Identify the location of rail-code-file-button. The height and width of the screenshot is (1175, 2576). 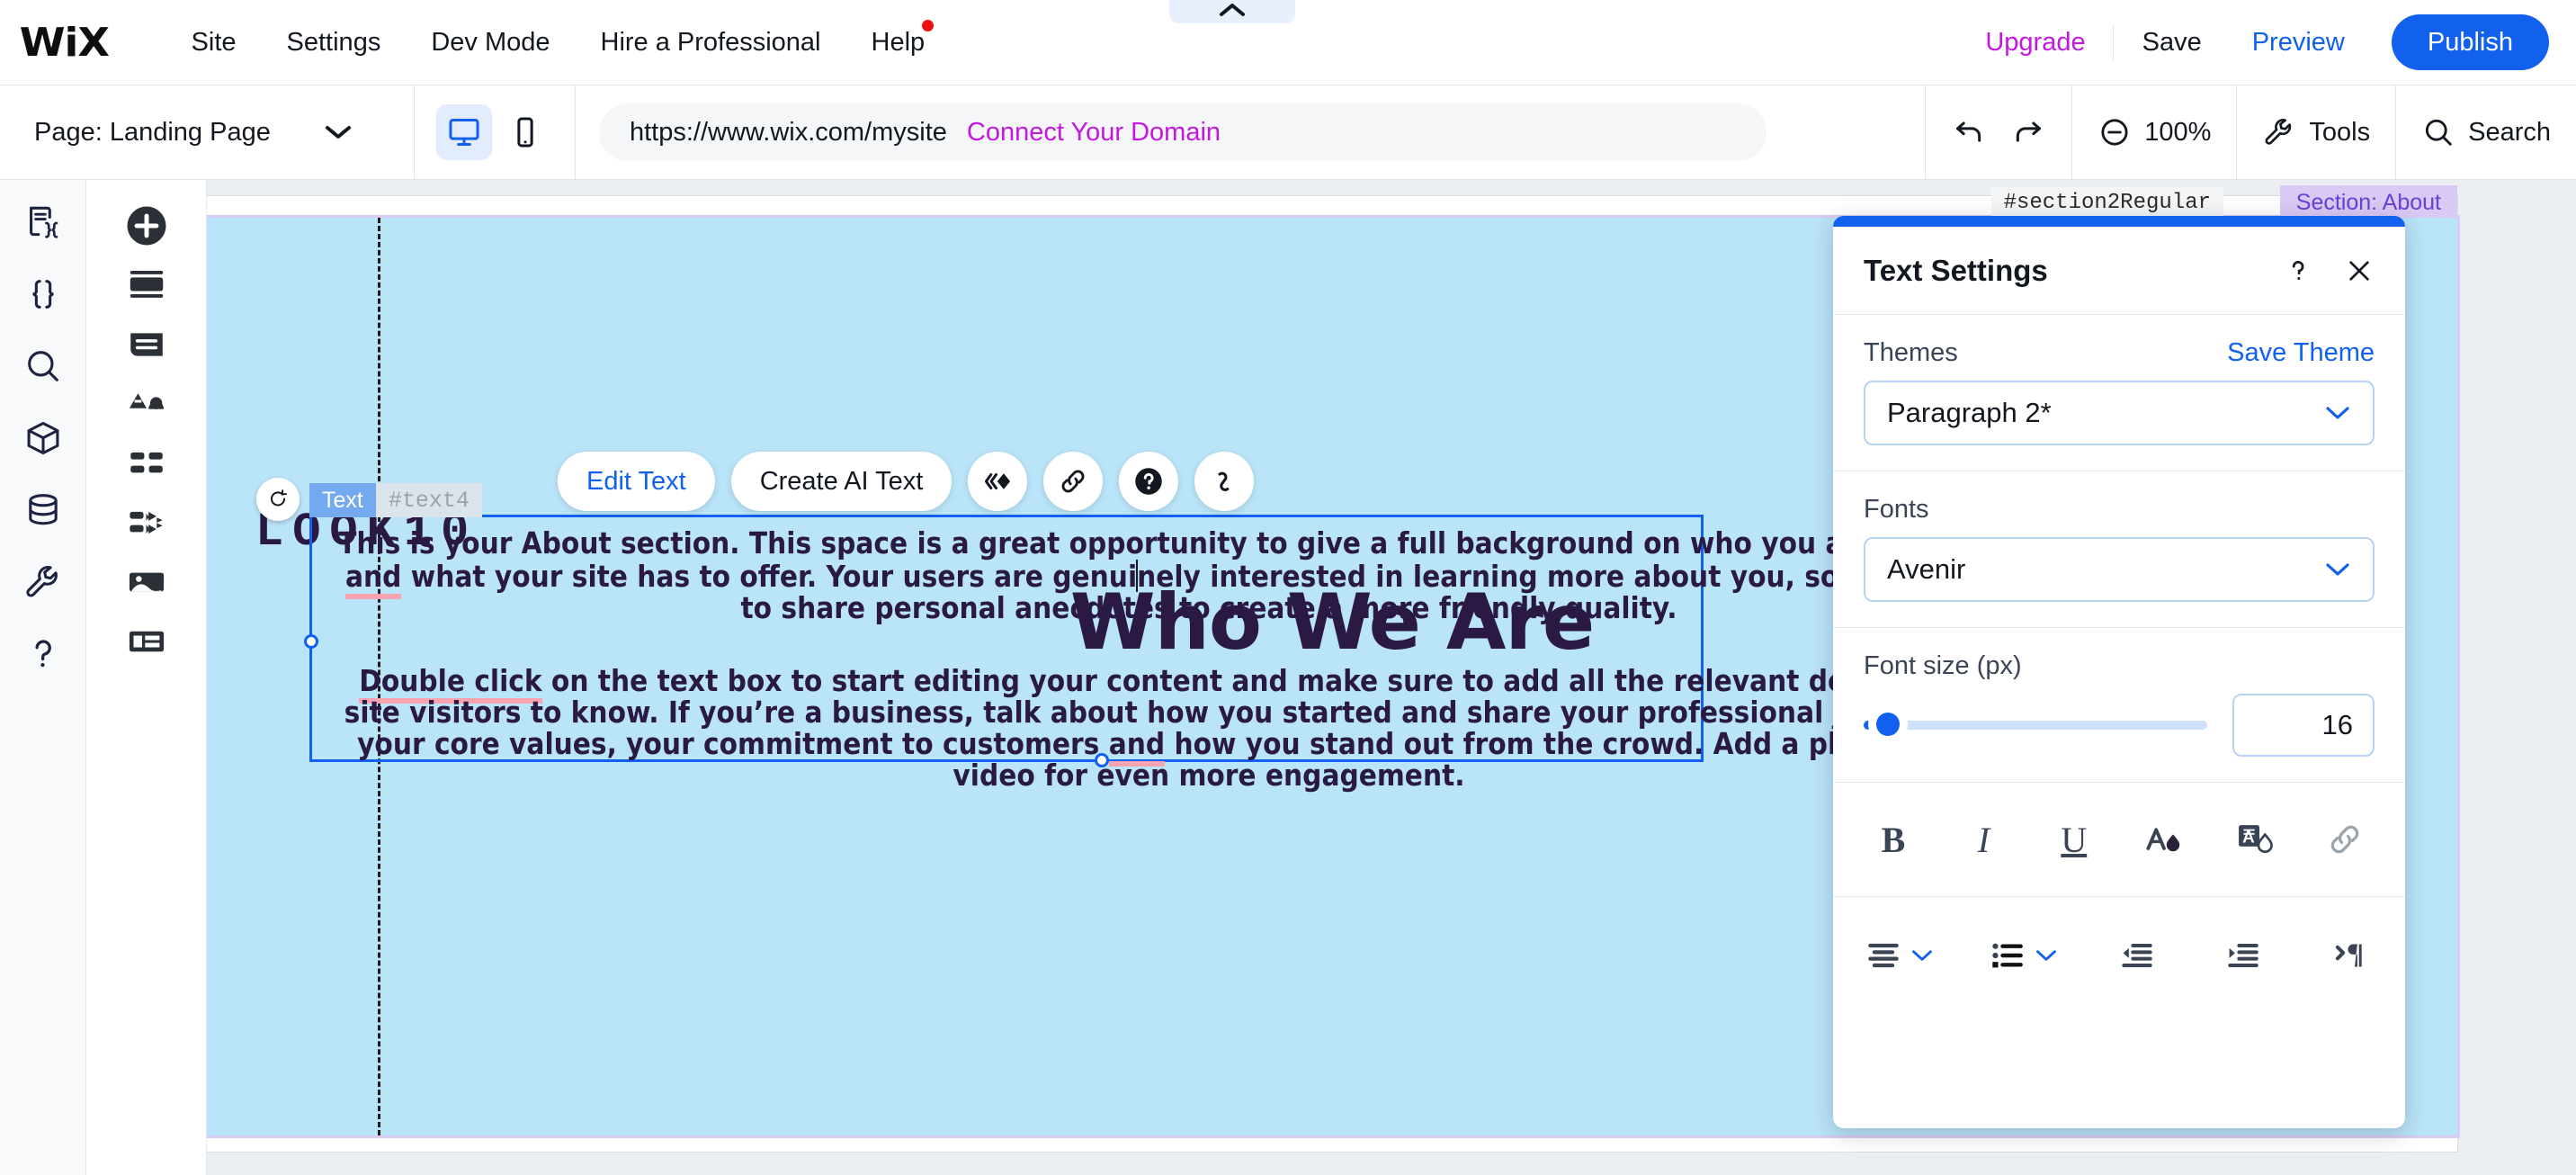
(43, 222).